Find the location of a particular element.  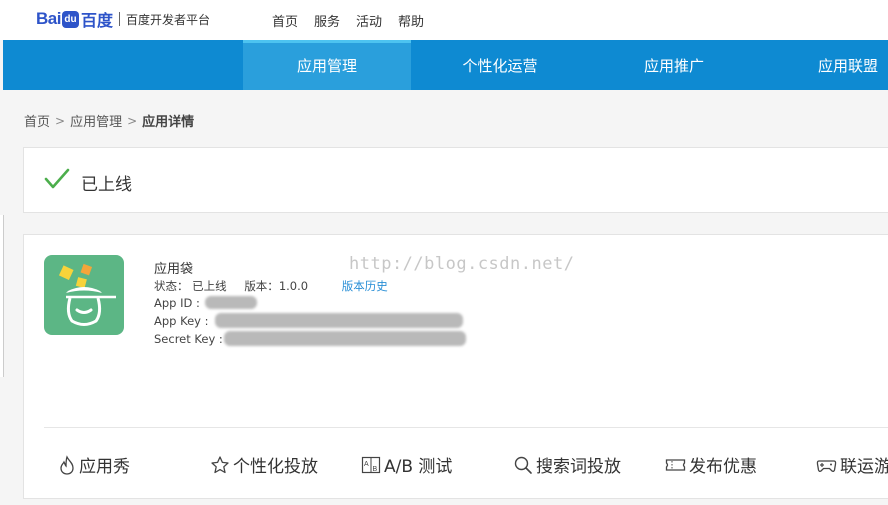

secret-key-line: Secret Key : is located at coordinates (188, 339).